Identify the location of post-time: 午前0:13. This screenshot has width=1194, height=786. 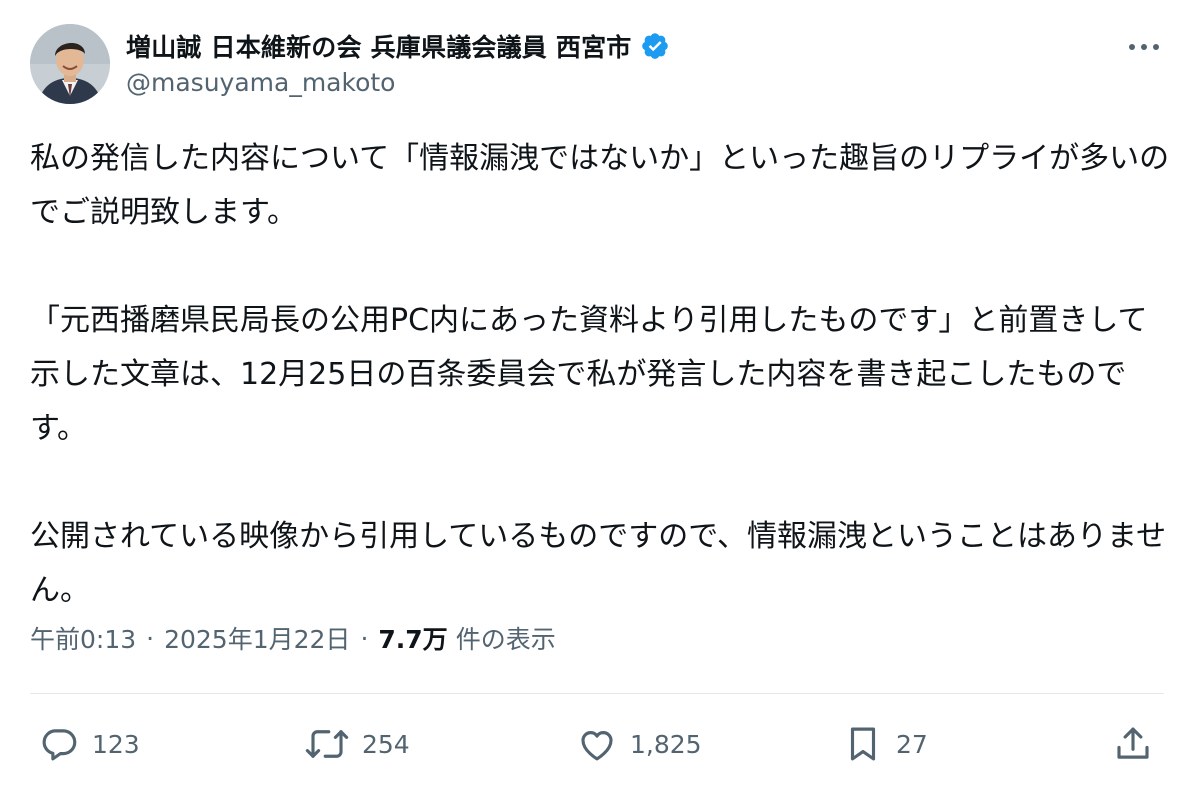
(83, 638).